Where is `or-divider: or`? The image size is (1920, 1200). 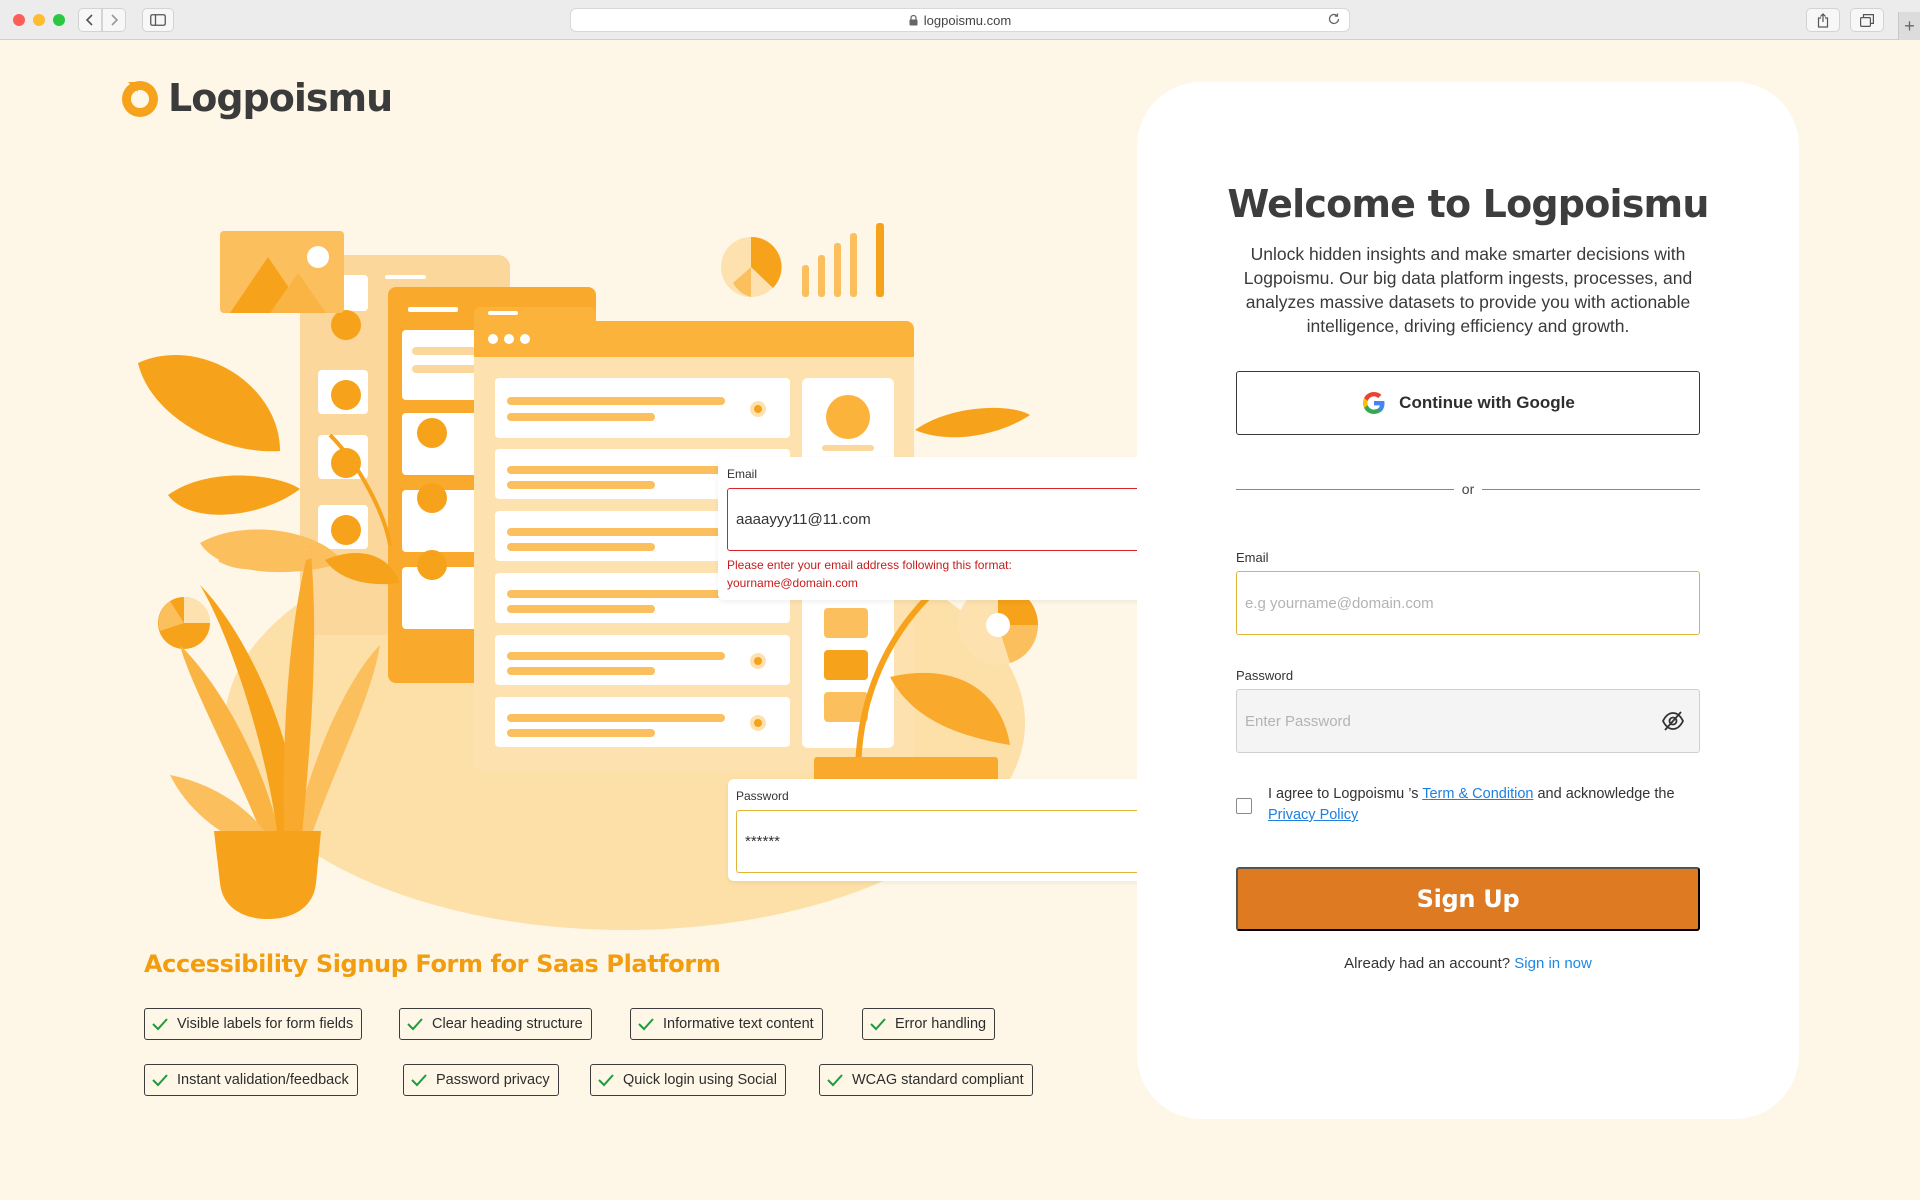 or-divider: or is located at coordinates (1468, 489).